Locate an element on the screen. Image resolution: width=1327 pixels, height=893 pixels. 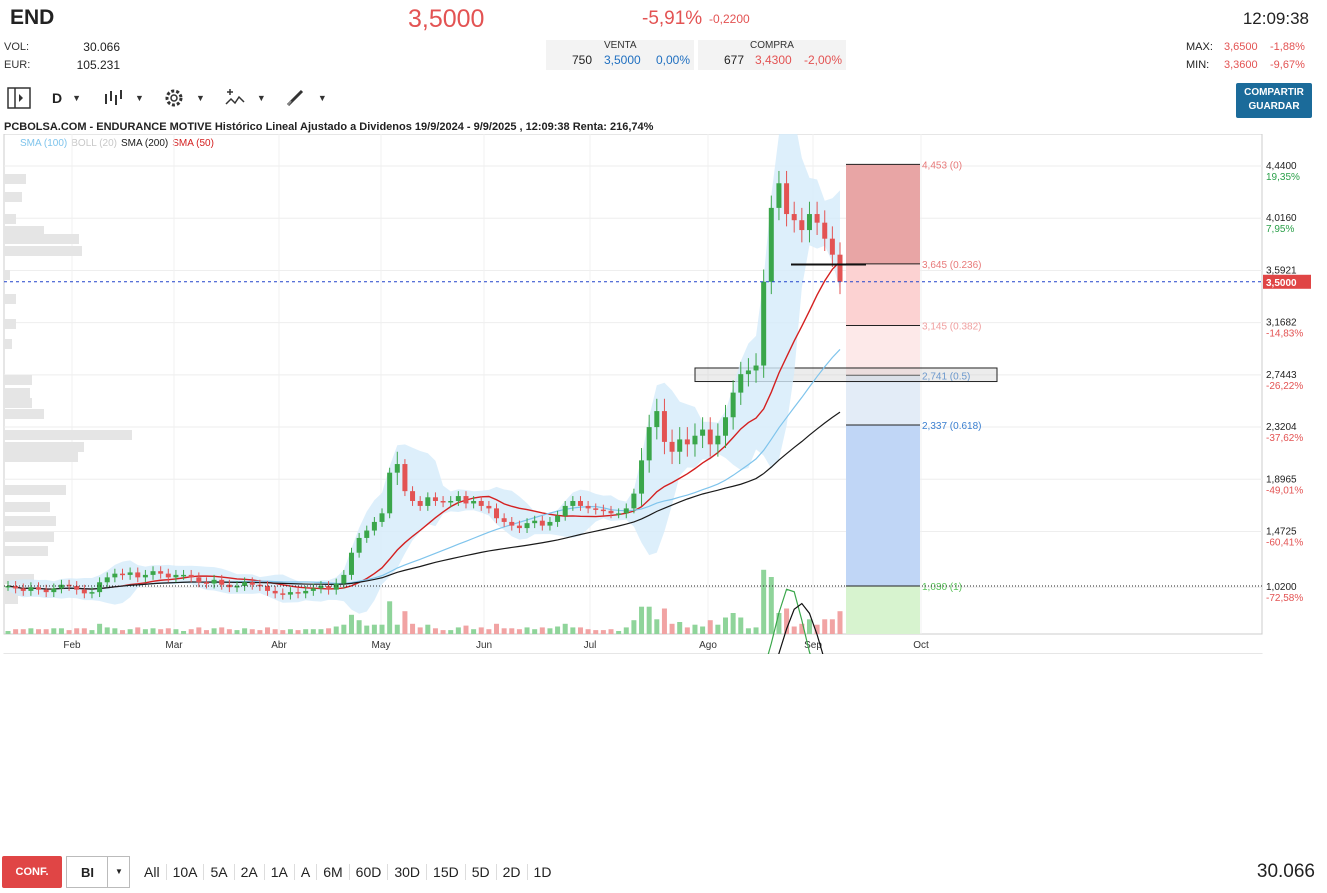
period-selector: D is located at coordinates (57, 98).